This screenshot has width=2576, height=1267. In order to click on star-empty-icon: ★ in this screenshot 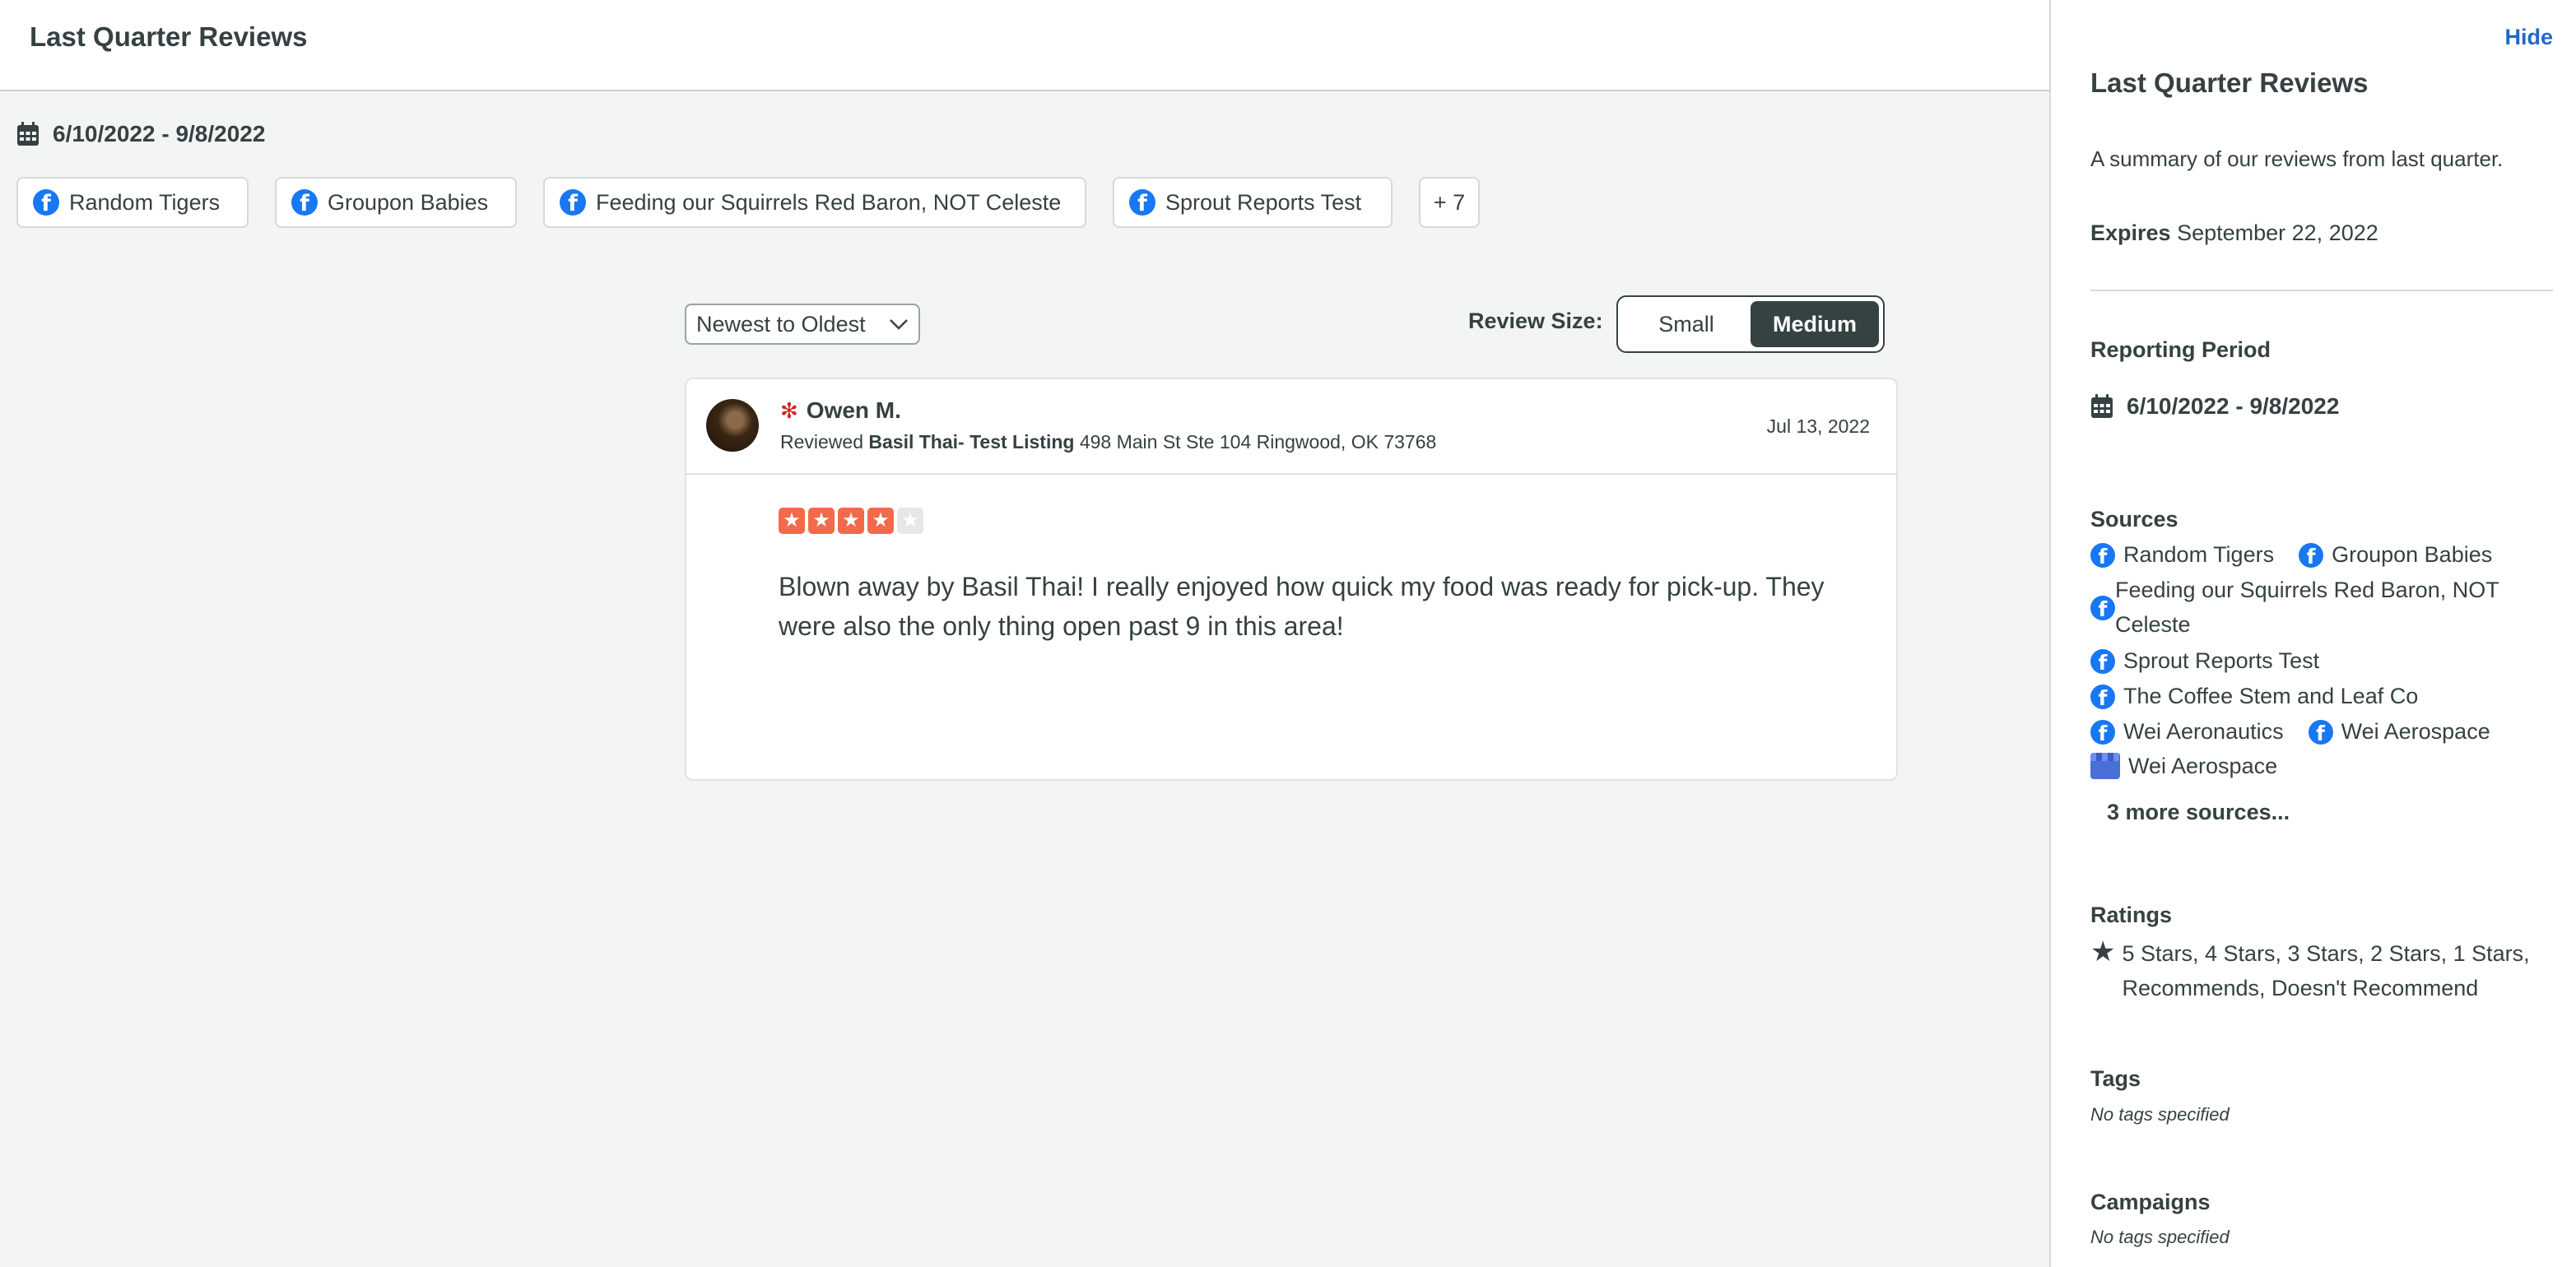, I will do `click(910, 521)`.